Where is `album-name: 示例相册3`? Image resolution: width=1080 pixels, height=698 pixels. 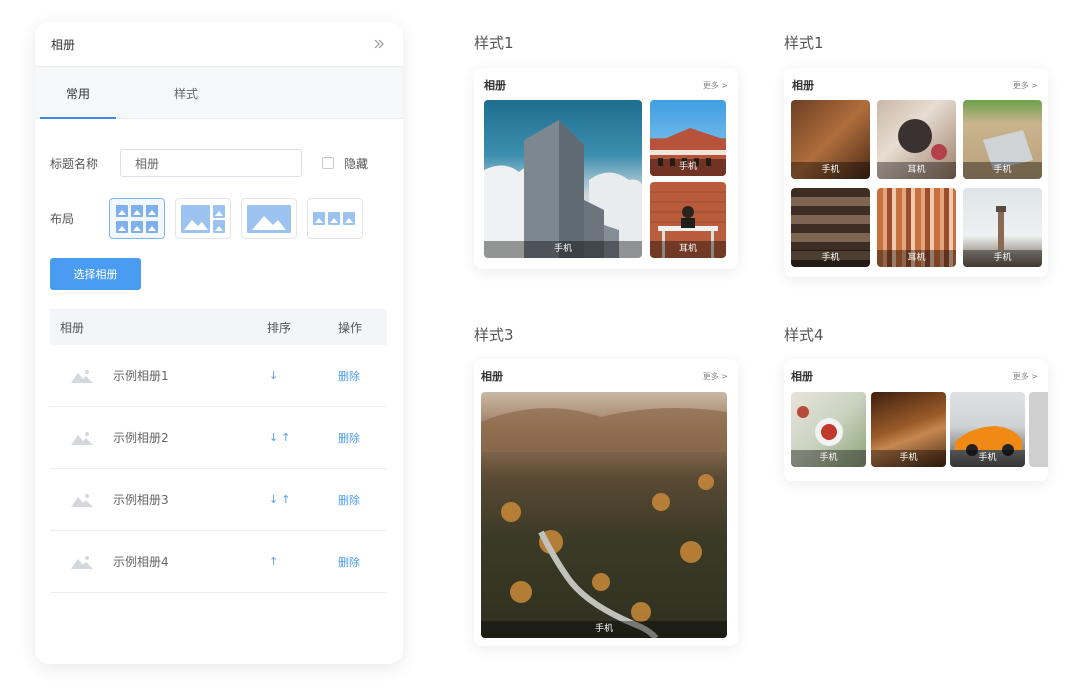 album-name: 示例相册3 is located at coordinates (141, 500).